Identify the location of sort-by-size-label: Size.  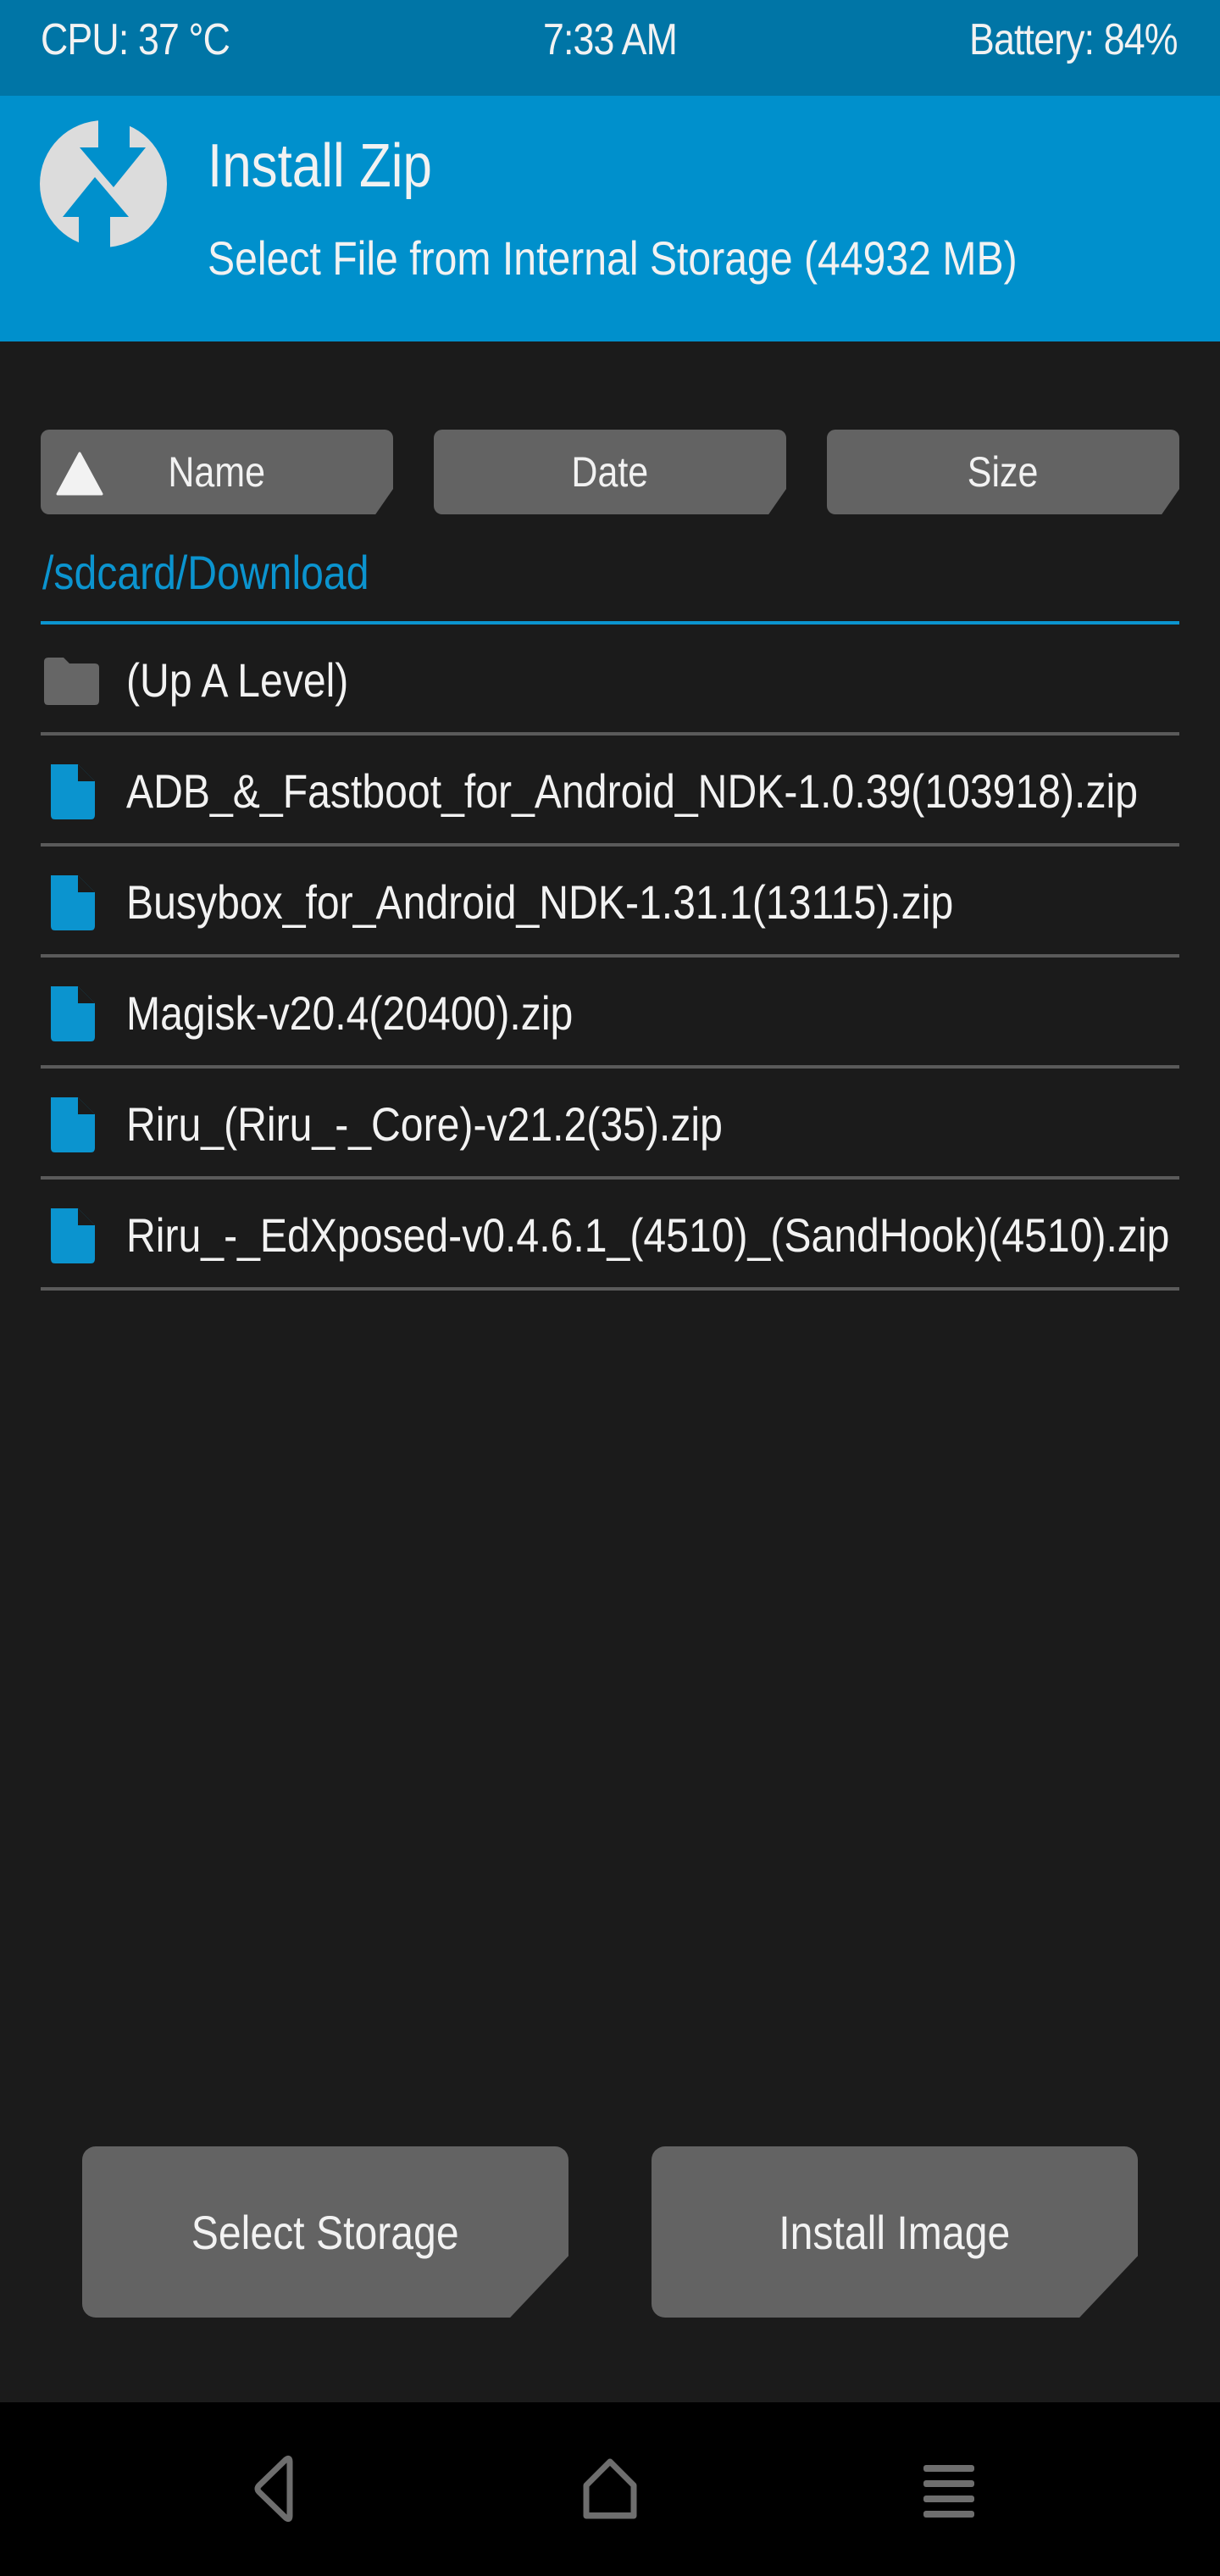
(1003, 472).